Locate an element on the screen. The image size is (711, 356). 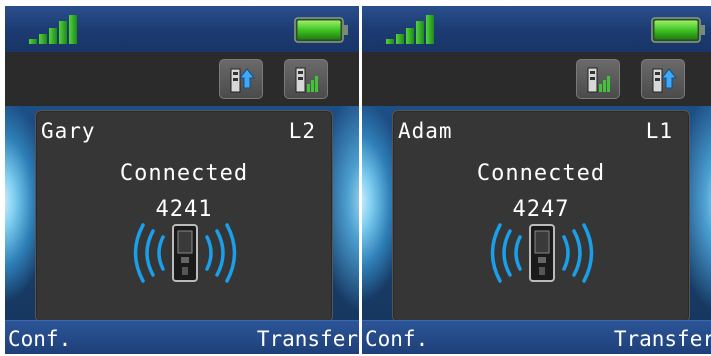
caller-name: Gary is located at coordinates (68, 131).